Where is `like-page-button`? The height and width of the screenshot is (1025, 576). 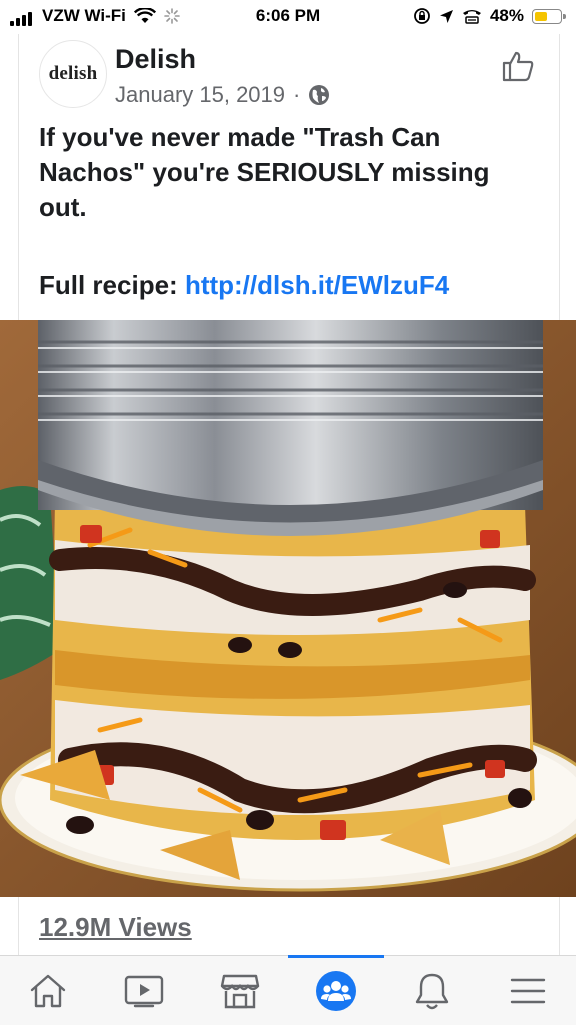 like-page-button is located at coordinates (518, 68).